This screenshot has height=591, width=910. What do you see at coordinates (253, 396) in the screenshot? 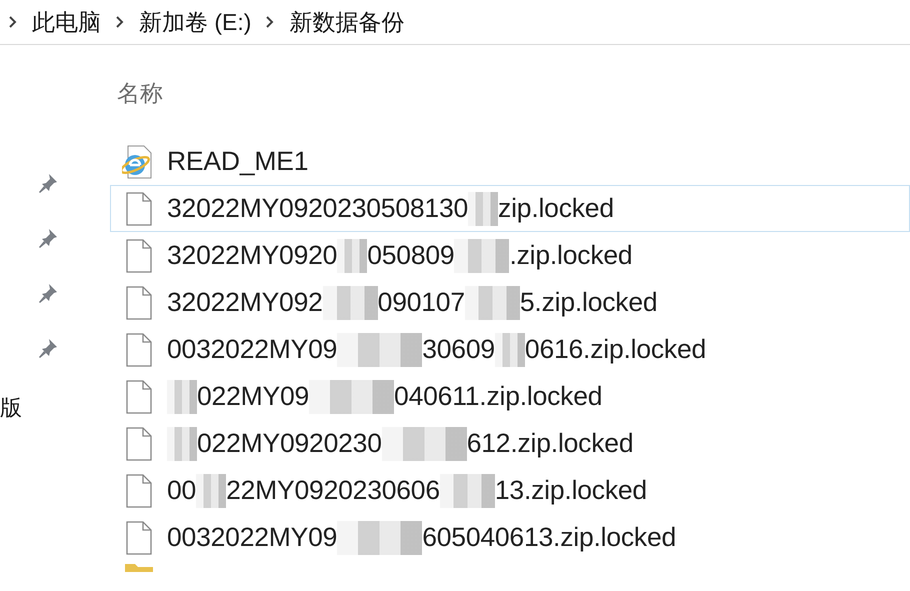
I see `file-name-text: 022MY09` at bounding box center [253, 396].